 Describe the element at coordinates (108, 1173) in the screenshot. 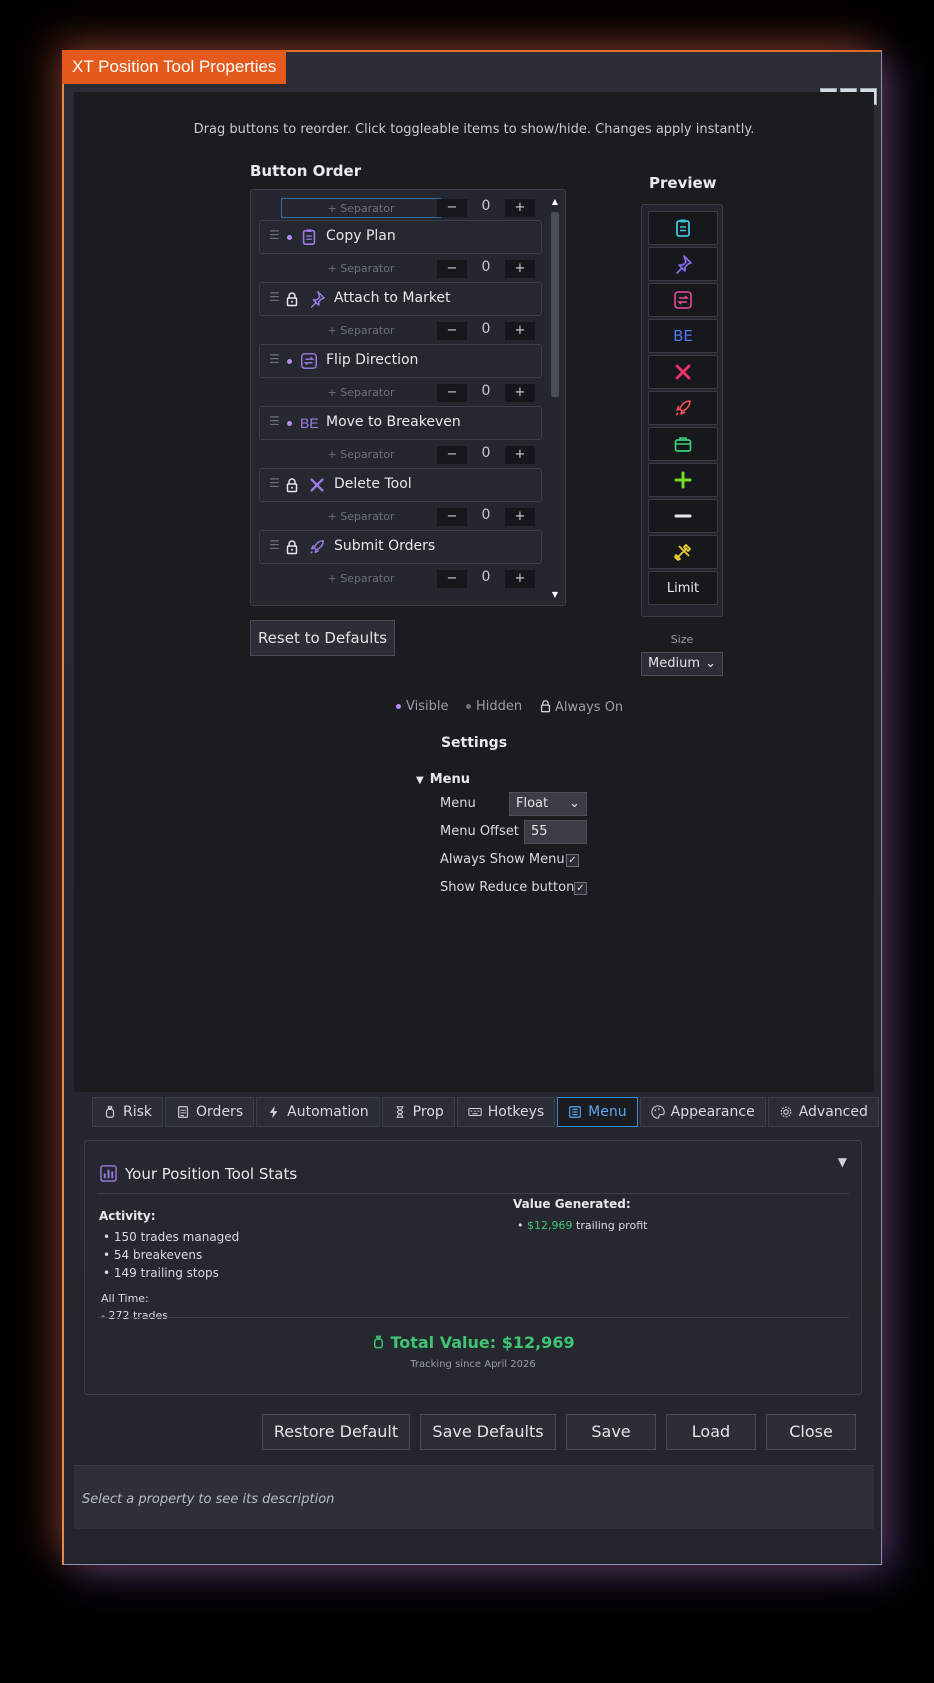

I see `bar-chart-icon` at that location.